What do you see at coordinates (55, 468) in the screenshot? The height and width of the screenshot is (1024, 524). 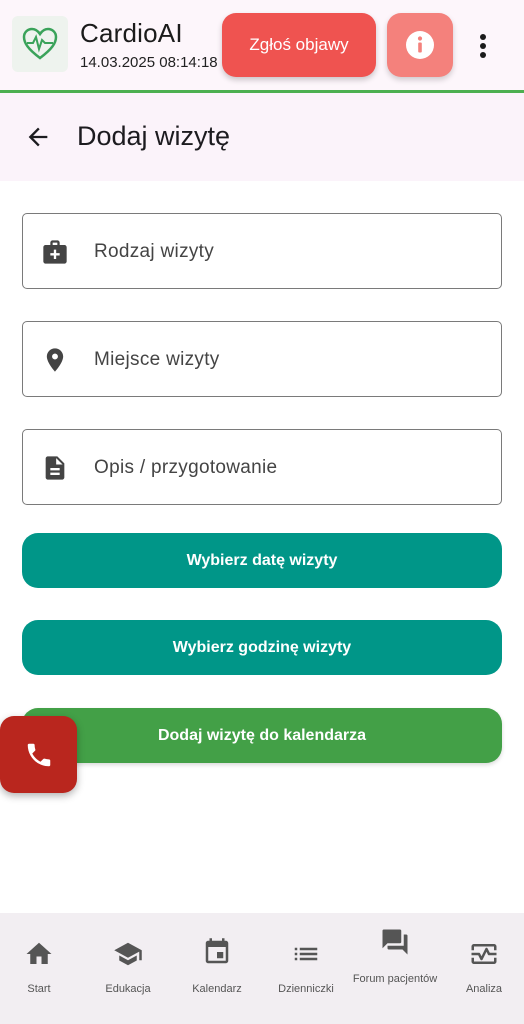 I see `document-icon` at bounding box center [55, 468].